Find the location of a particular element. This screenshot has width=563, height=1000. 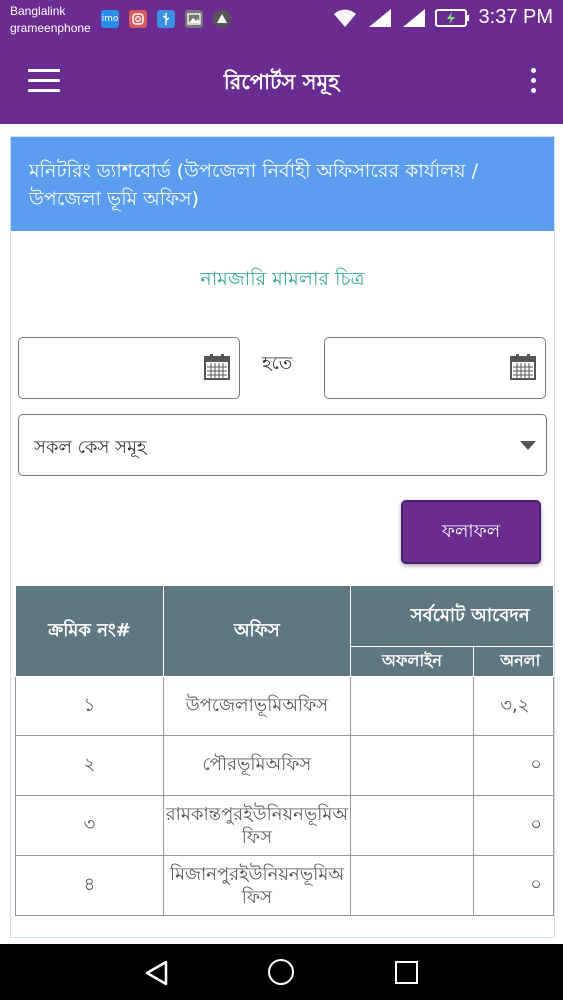

home-icon is located at coordinates (281, 972).